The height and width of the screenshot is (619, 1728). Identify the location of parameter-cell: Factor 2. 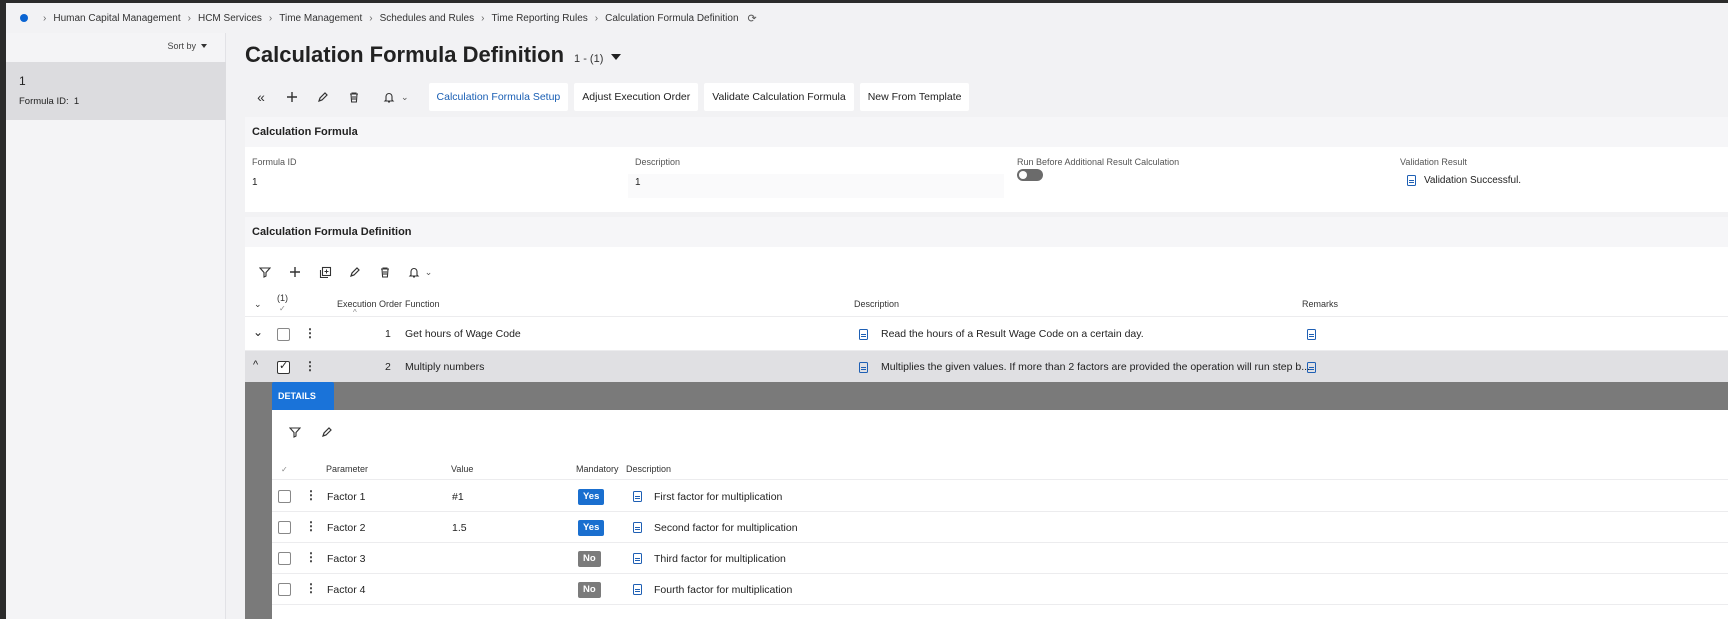
(346, 528).